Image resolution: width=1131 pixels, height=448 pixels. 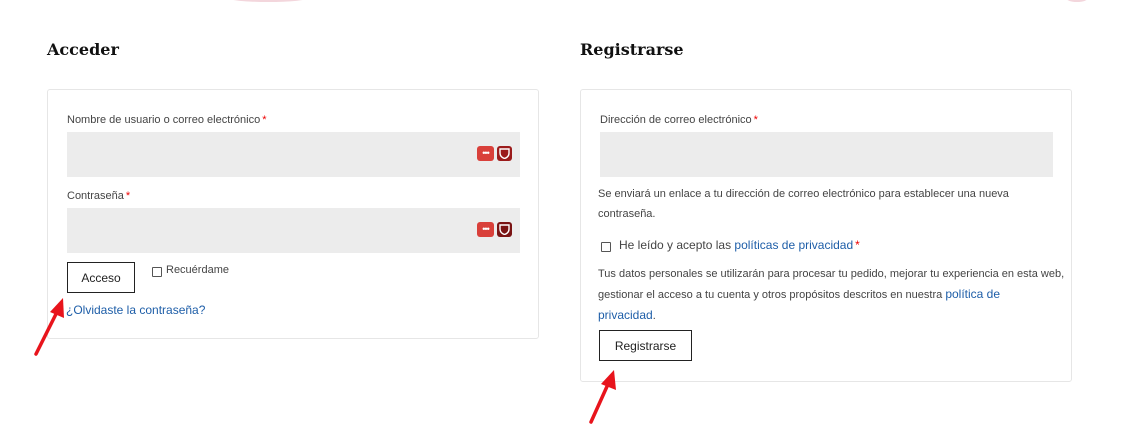 I want to click on login-title: Acceder, so click(x=83, y=49).